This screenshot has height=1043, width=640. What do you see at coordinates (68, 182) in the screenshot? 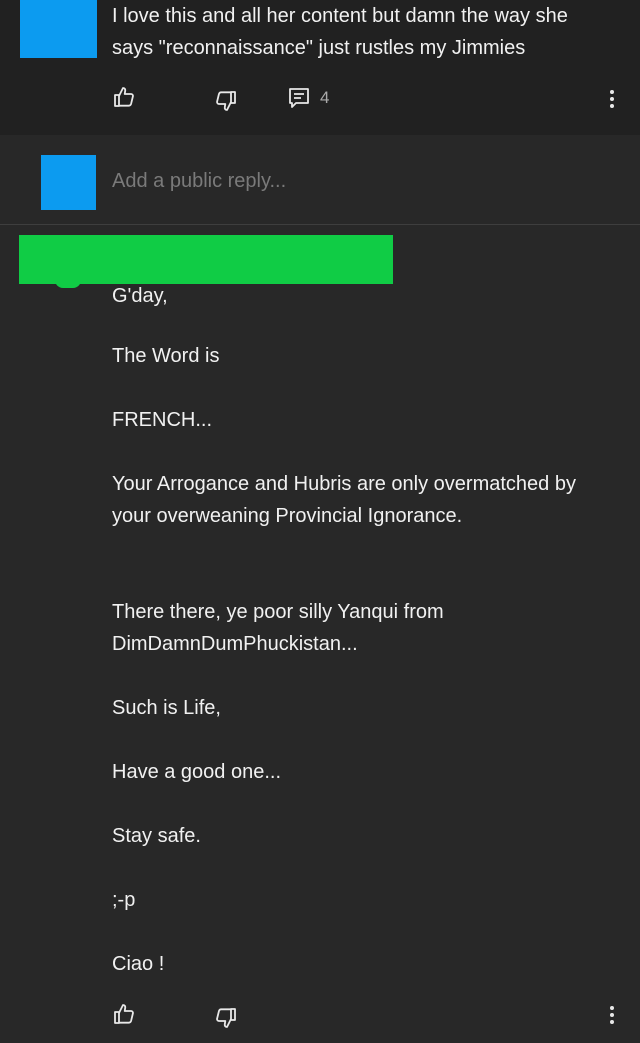
I see `reply-composer-avatar` at bounding box center [68, 182].